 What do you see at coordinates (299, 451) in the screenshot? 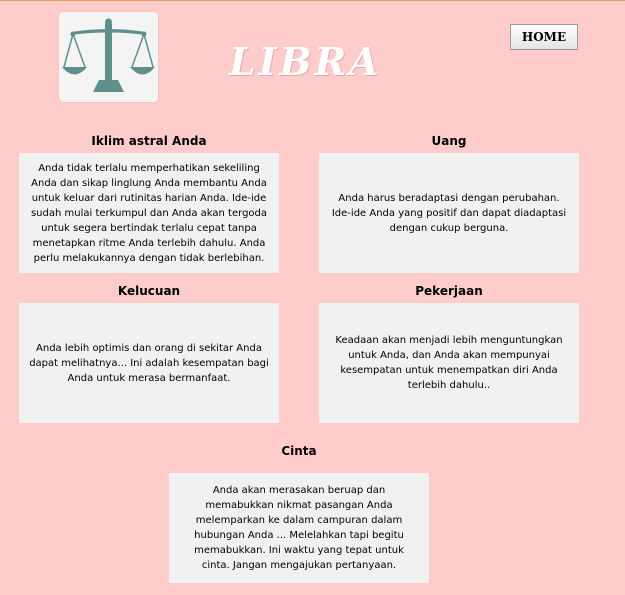
I see `section-heading-cinta: Cinta` at bounding box center [299, 451].